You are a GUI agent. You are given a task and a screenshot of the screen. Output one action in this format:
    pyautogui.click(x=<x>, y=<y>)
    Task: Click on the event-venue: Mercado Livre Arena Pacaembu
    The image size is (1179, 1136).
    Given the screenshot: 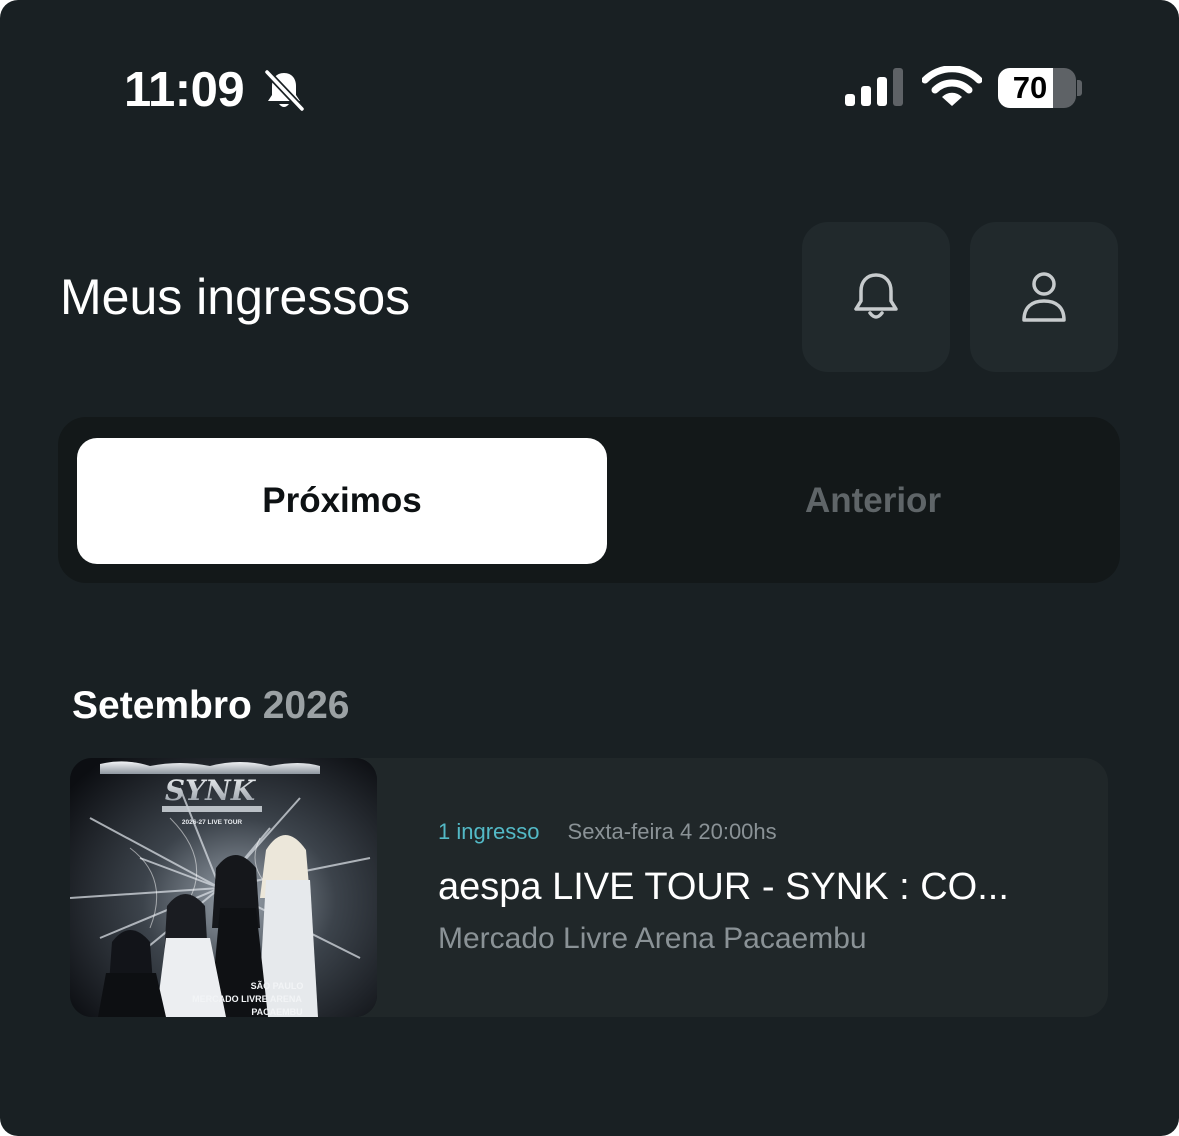 What is the action you would take?
    pyautogui.click(x=652, y=938)
    